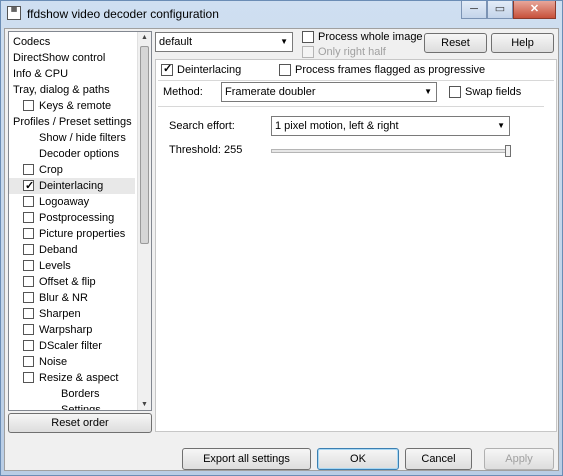  I want to click on tree-item-label: DirectShow control, so click(59, 58).